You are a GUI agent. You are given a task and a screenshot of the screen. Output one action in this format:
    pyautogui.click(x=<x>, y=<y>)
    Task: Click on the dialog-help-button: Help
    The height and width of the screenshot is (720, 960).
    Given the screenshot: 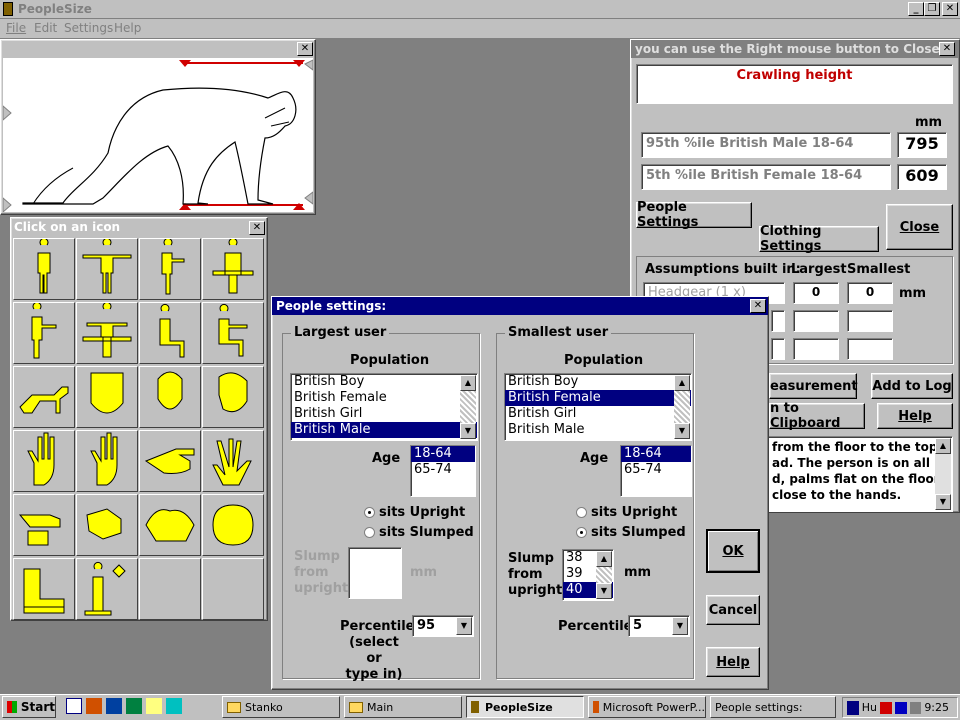 What is the action you would take?
    pyautogui.click(x=733, y=662)
    